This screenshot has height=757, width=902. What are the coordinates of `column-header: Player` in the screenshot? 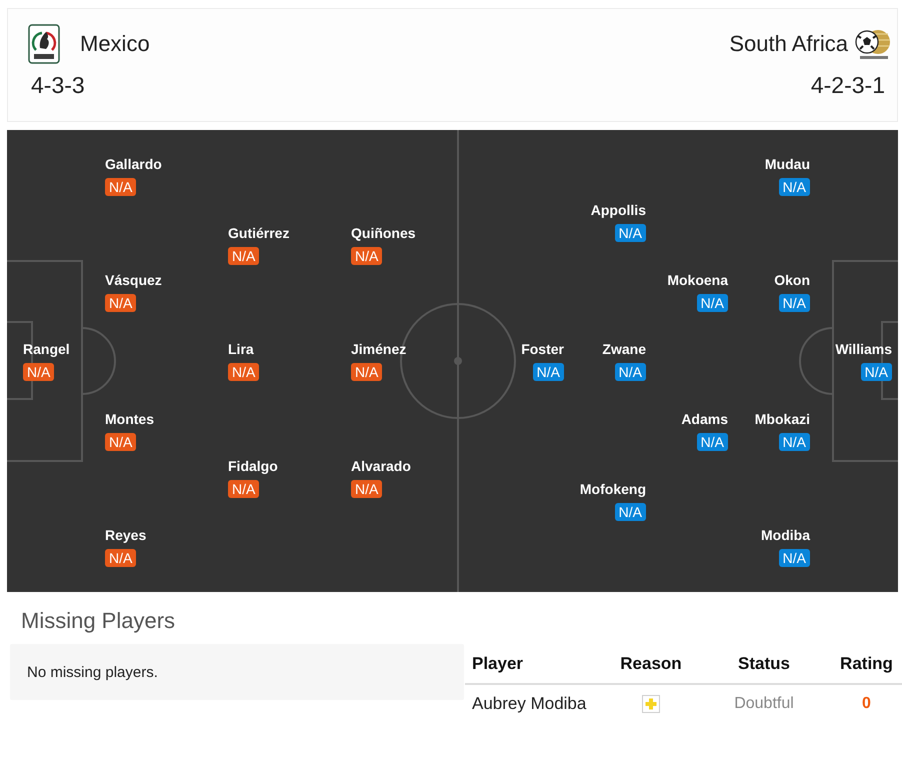 It's located at (498, 664).